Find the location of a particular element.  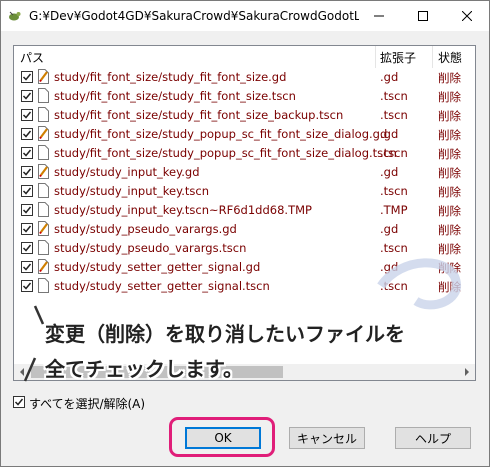

row-extension: .TMP is located at coordinates (394, 210).